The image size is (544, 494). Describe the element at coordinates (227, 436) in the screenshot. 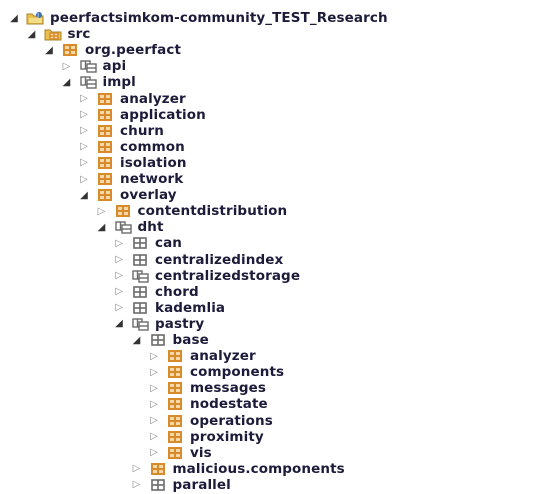

I see `tree-item-label: proximity` at that location.